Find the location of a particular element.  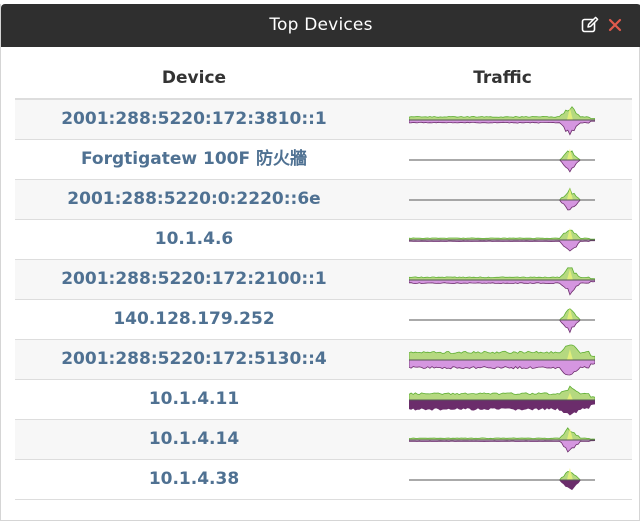

device-link: 10.1.4.14 is located at coordinates (194, 439).